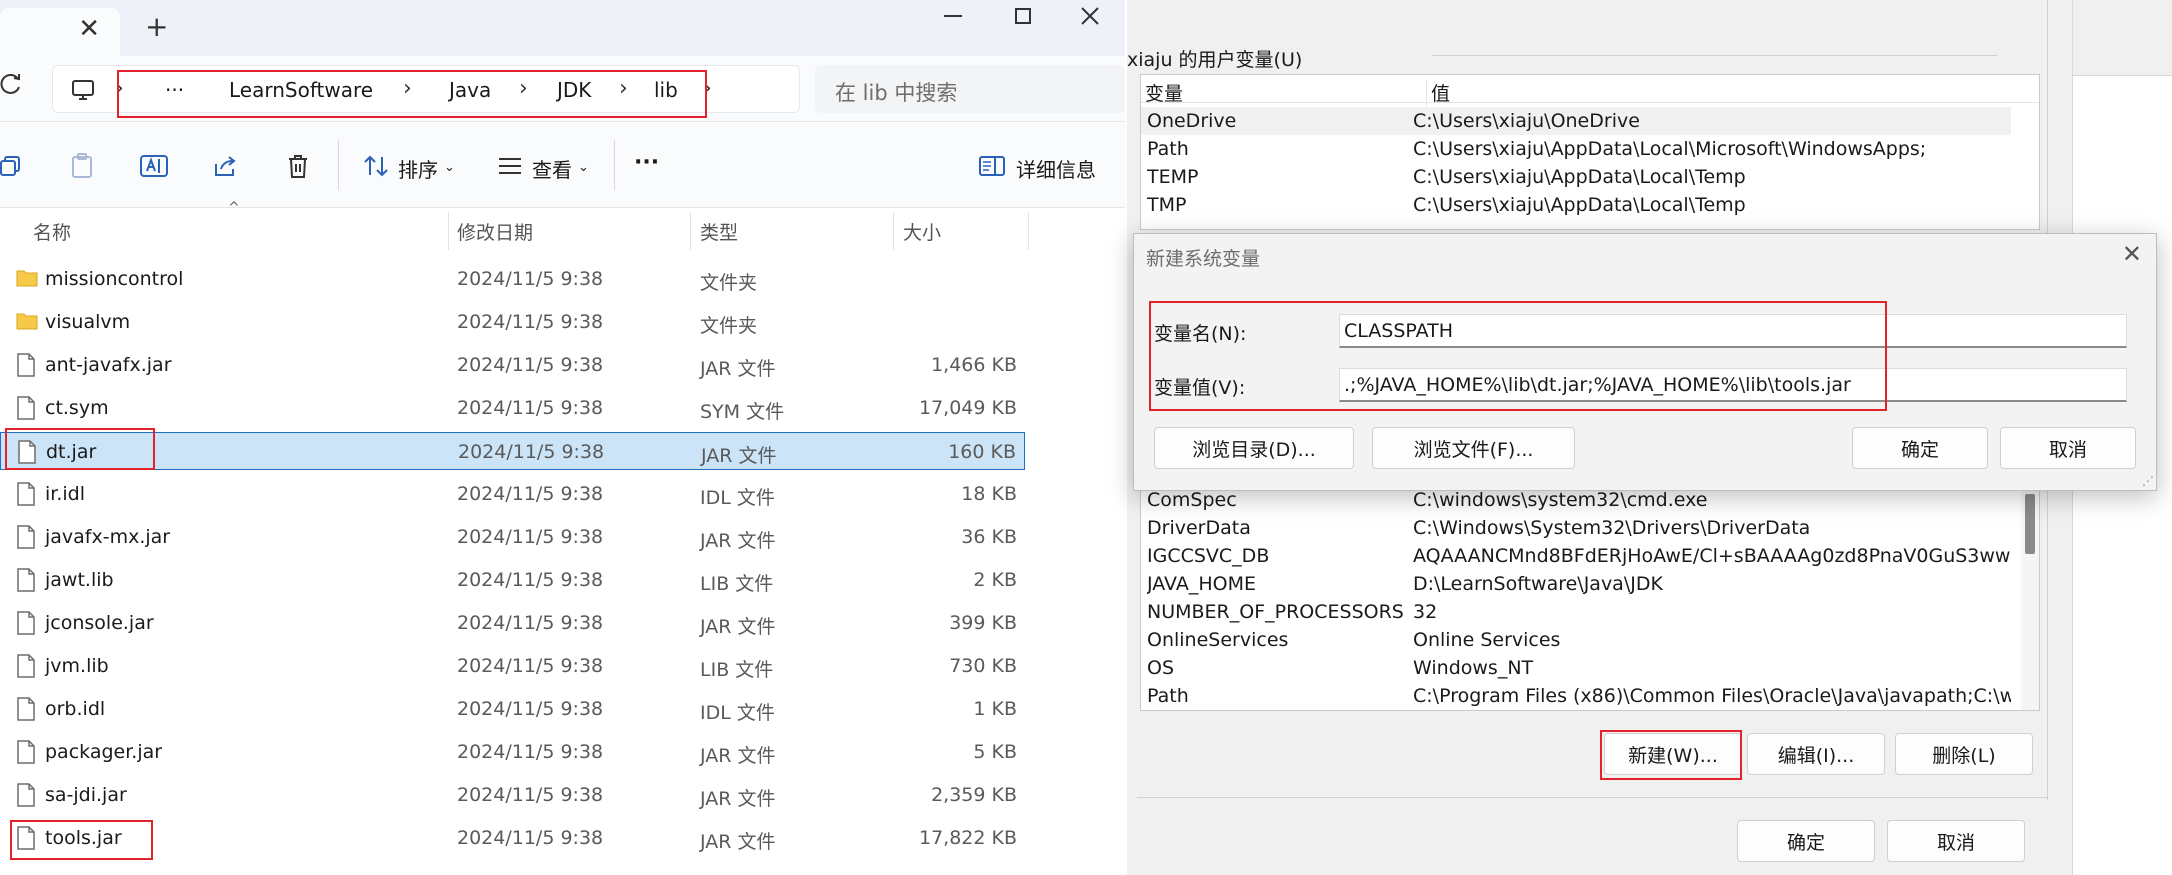  I want to click on variable-row: NUMBER_OF_PROCESSORS 32, so click(1576, 612).